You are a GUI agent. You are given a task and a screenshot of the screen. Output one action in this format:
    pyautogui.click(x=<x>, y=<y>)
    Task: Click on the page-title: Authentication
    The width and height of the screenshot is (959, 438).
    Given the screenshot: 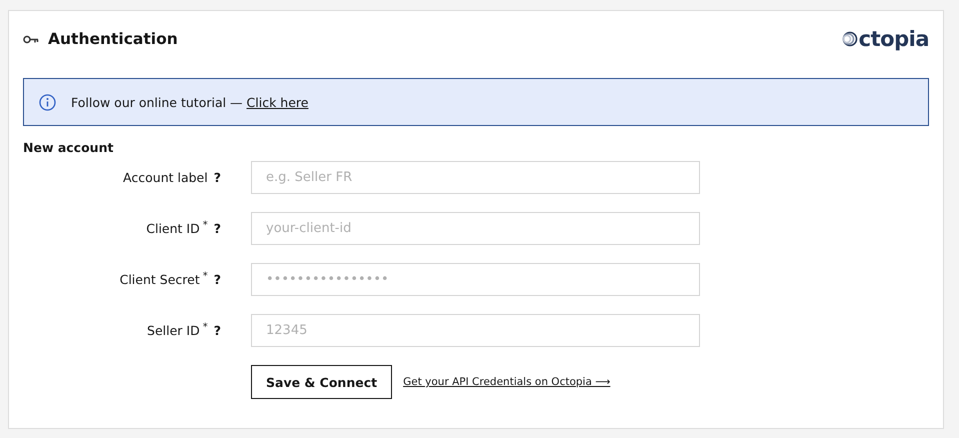 What is the action you would take?
    pyautogui.click(x=113, y=39)
    